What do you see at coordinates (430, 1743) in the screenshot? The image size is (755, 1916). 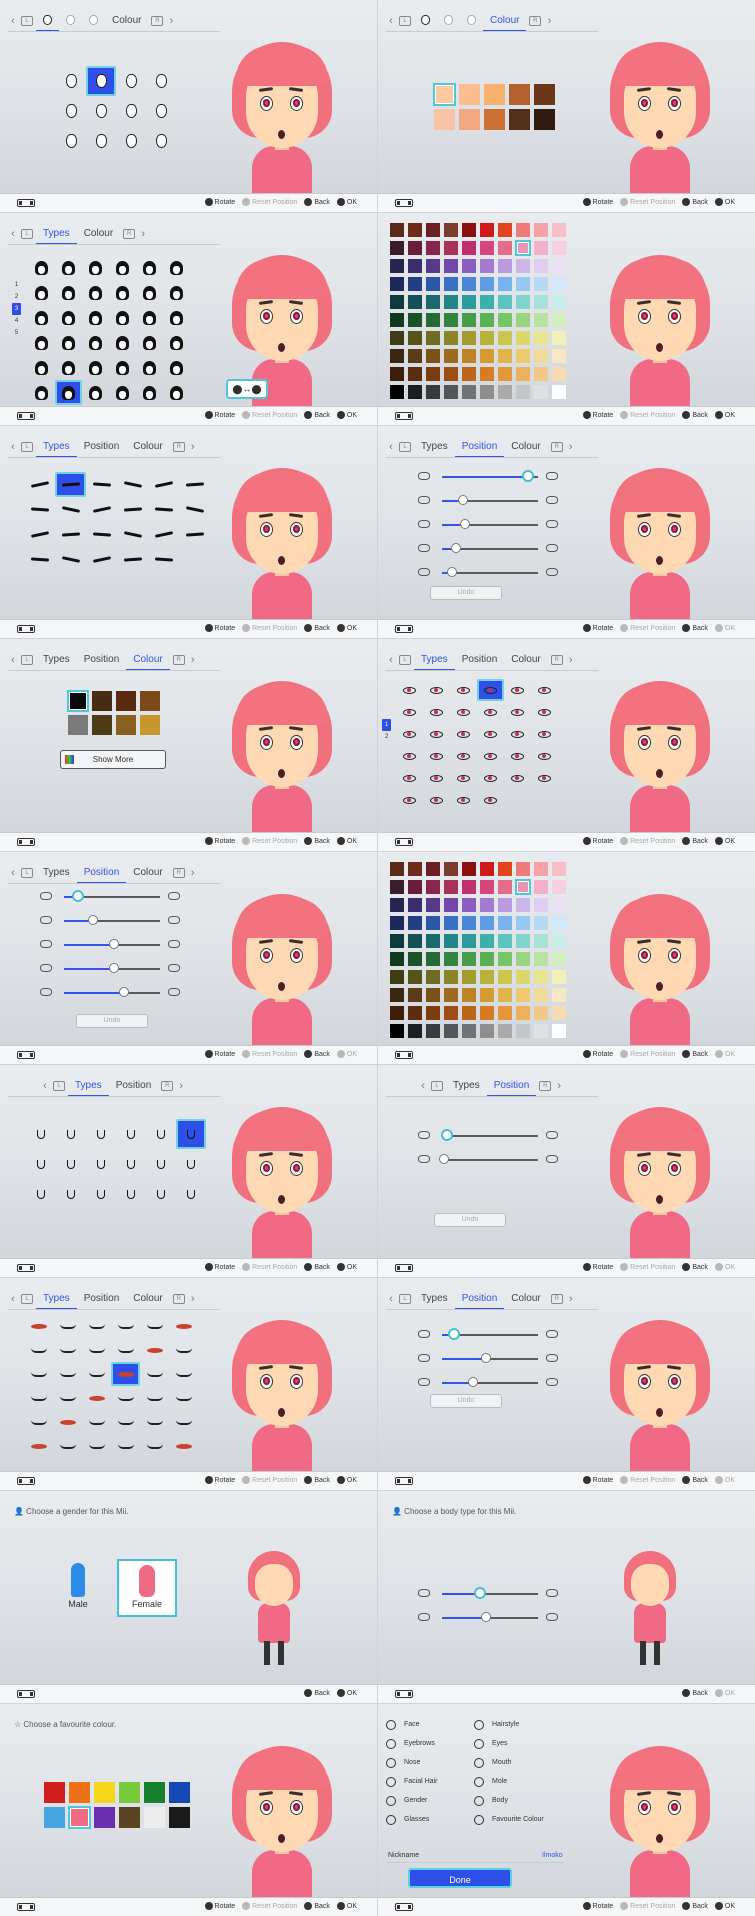 I see `menu-item: Eyebrows` at bounding box center [430, 1743].